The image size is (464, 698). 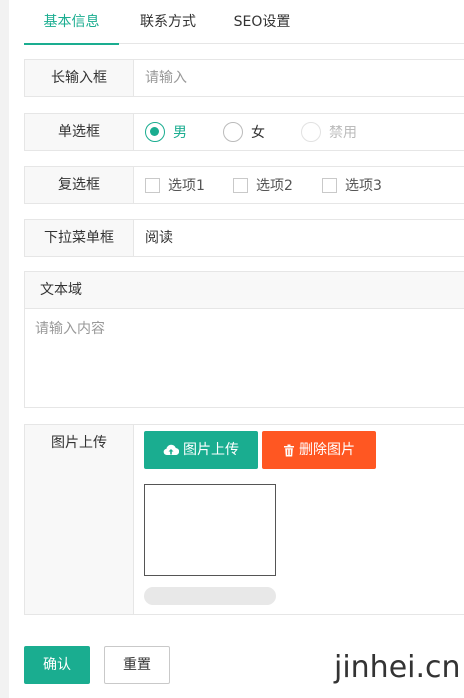 What do you see at coordinates (79, 238) in the screenshot?
I see `select-label: 下拉菜单框` at bounding box center [79, 238].